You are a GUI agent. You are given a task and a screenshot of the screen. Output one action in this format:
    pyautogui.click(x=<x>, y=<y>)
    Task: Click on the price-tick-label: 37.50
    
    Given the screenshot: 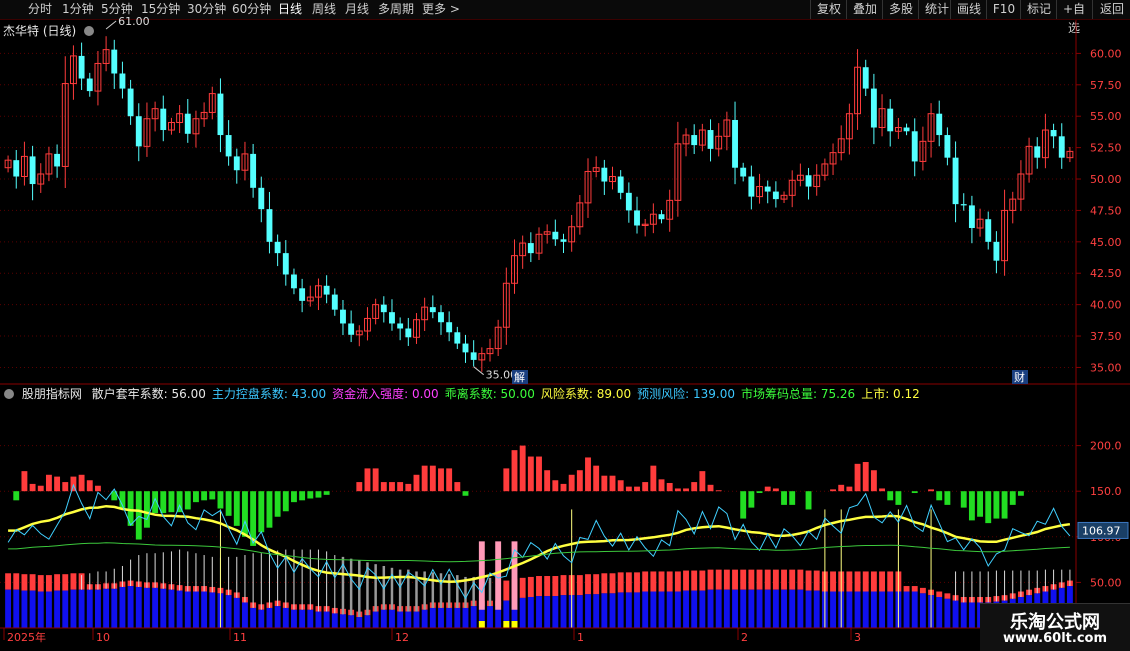 What is the action you would take?
    pyautogui.click(x=1106, y=336)
    